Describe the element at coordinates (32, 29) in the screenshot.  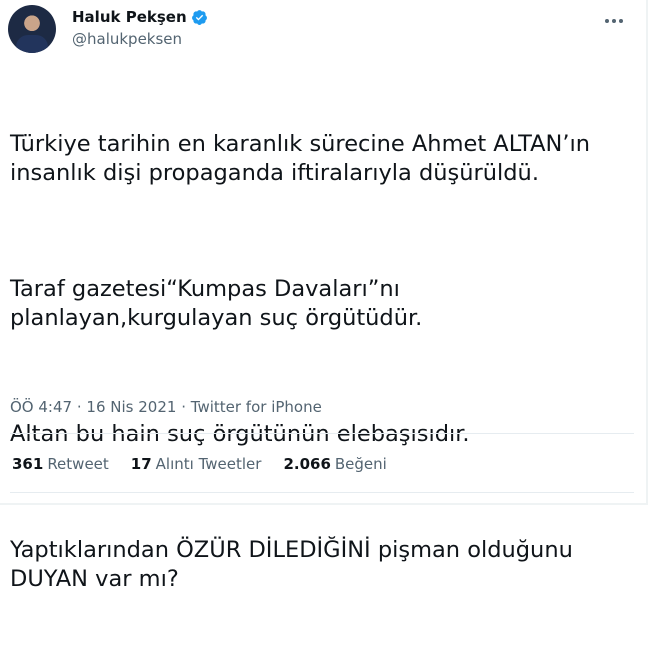
I see `avatar` at that location.